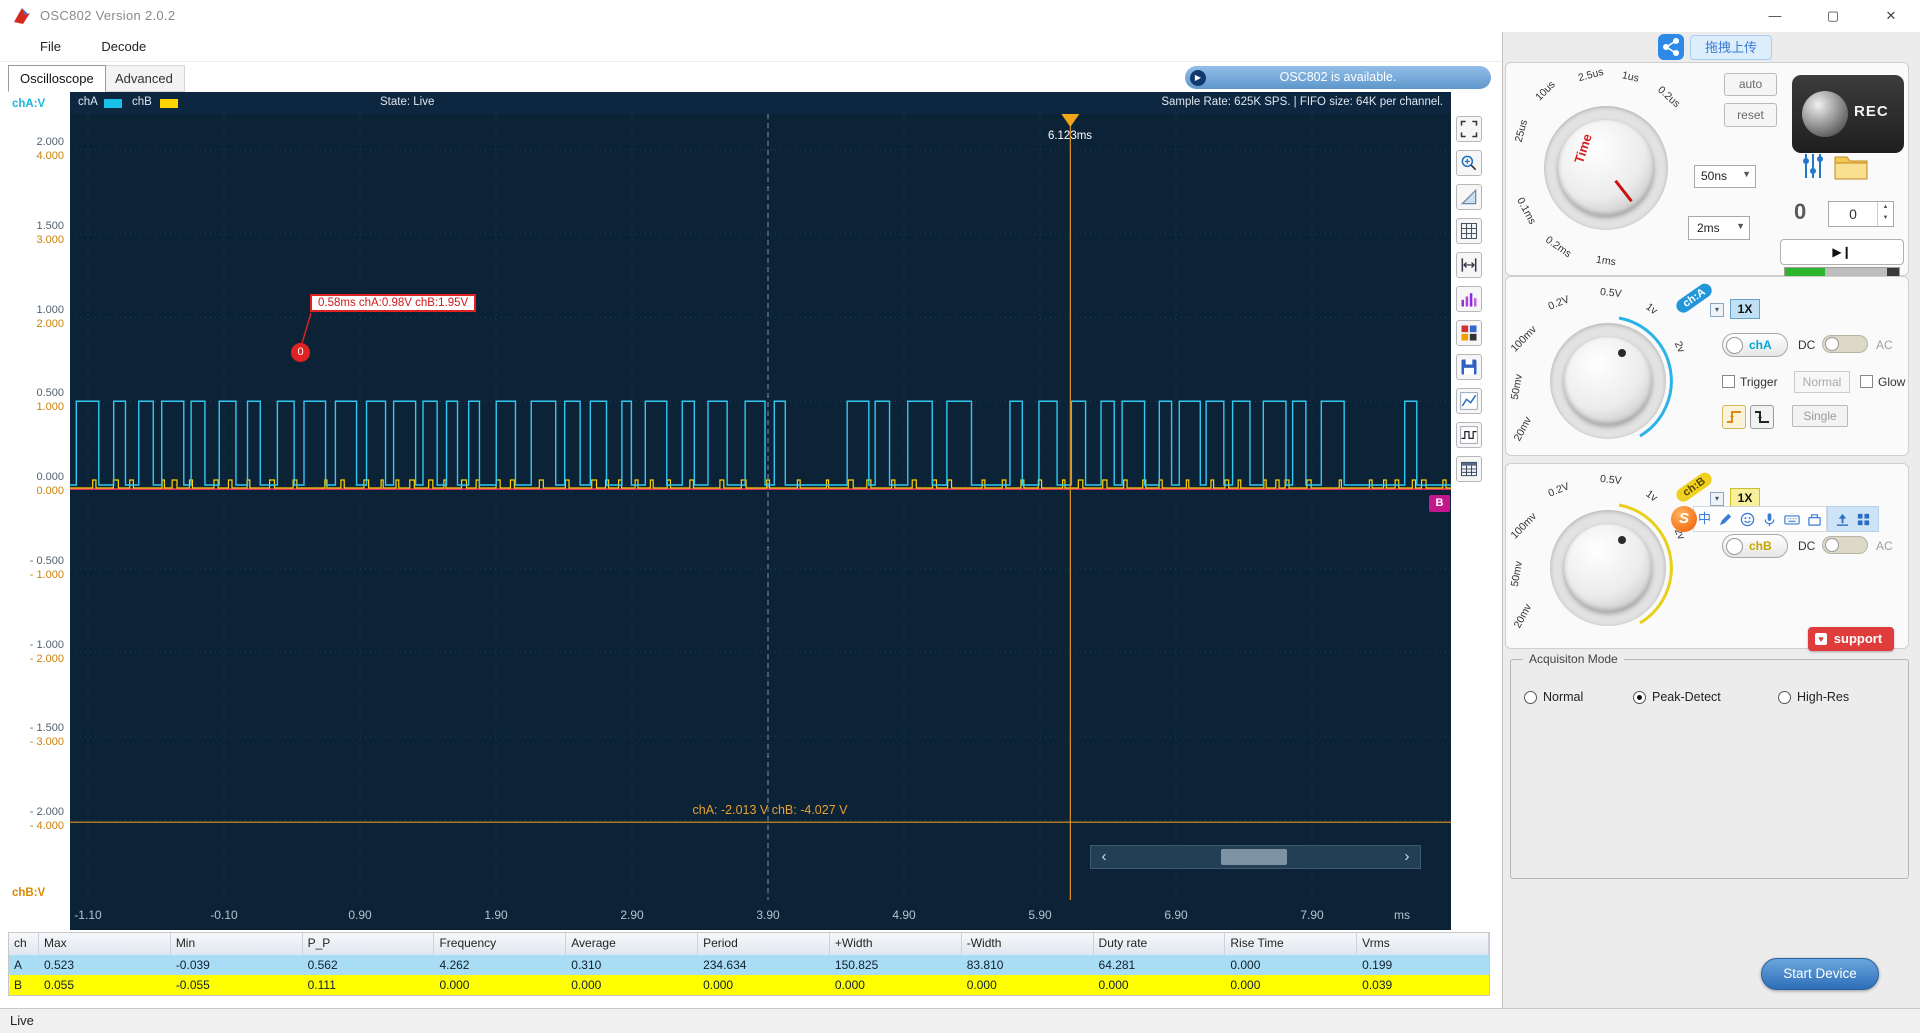 This screenshot has width=1920, height=1033. I want to click on chB-enable-toggle: chB, so click(1755, 546).